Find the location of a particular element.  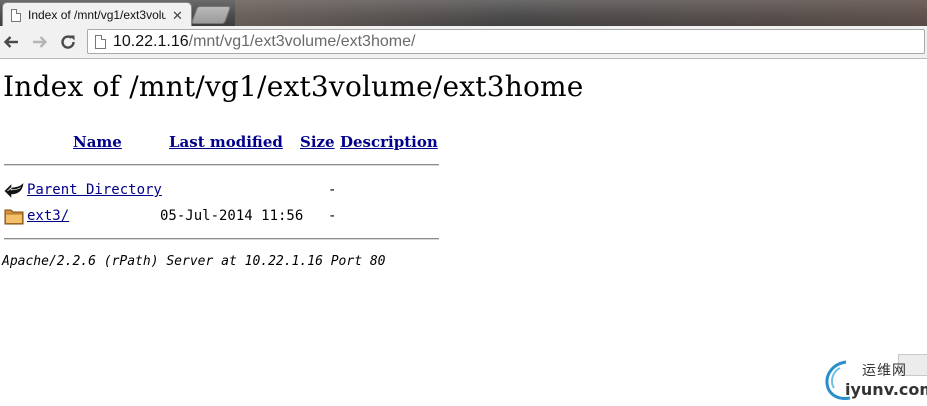

watermark-en: iyunv.com is located at coordinates (886, 389).